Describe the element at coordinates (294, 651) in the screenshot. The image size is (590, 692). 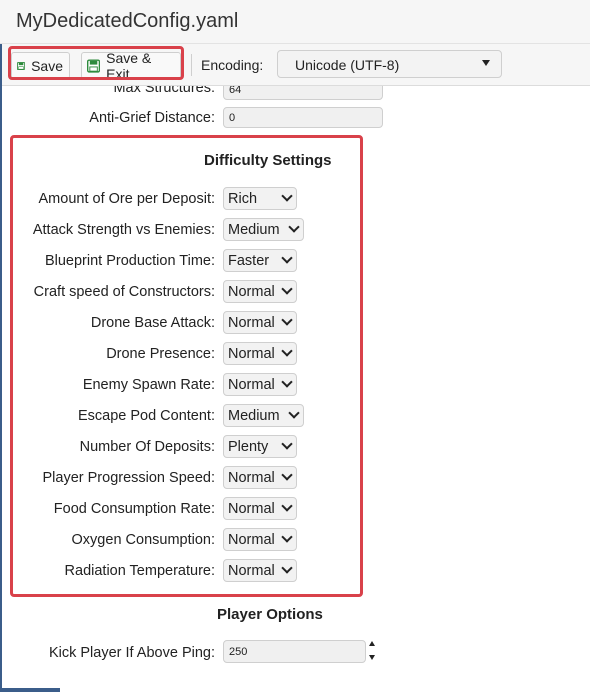
I see `kick-ping-input: 250` at that location.